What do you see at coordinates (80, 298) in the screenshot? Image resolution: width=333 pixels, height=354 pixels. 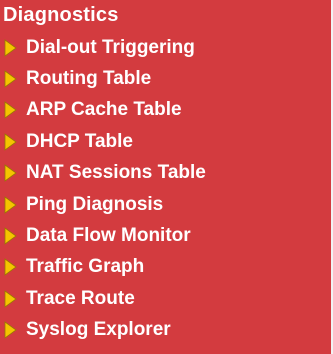 I see `menu-item-label: Trace Route` at bounding box center [80, 298].